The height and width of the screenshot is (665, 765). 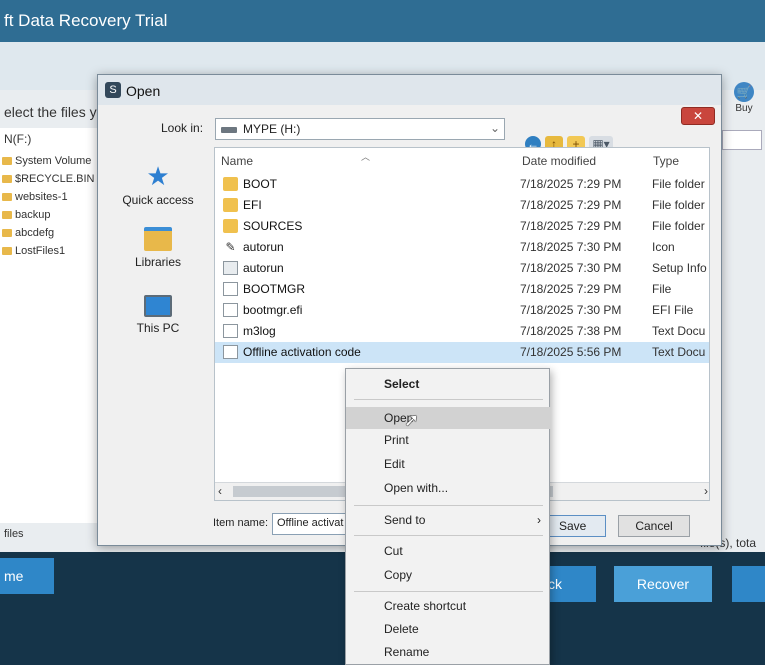 I want to click on tree-item: $RECYCLE.BIN, so click(x=48, y=179).